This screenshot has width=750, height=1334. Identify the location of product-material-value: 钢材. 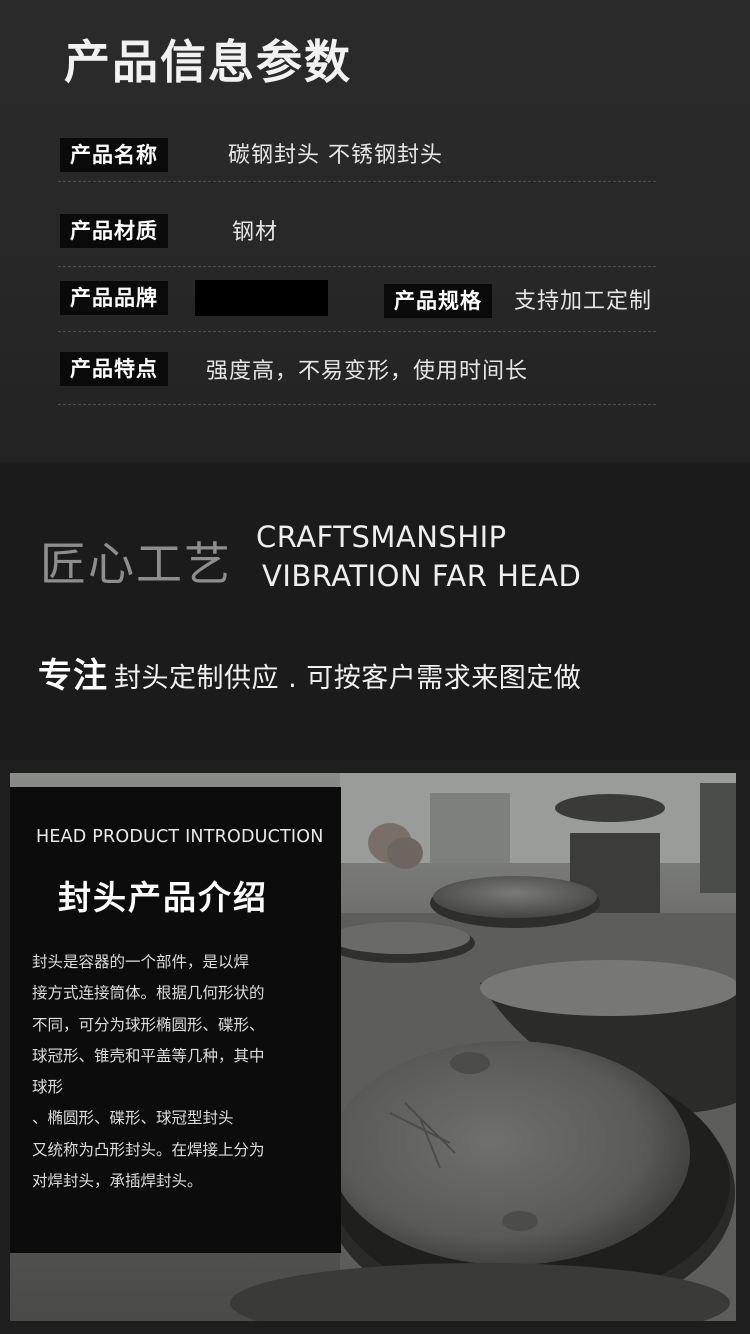
(255, 232).